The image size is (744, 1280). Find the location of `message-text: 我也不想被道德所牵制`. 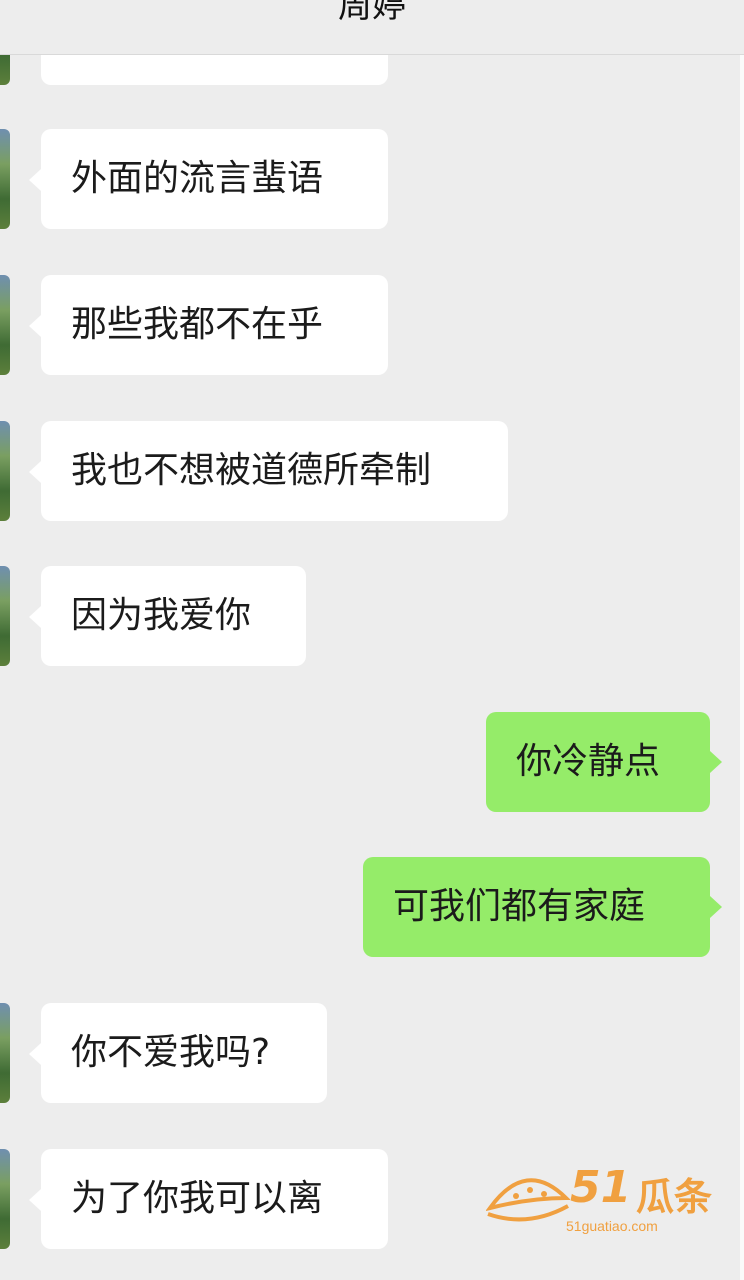

message-text: 我也不想被道德所牵制 is located at coordinates (251, 470).